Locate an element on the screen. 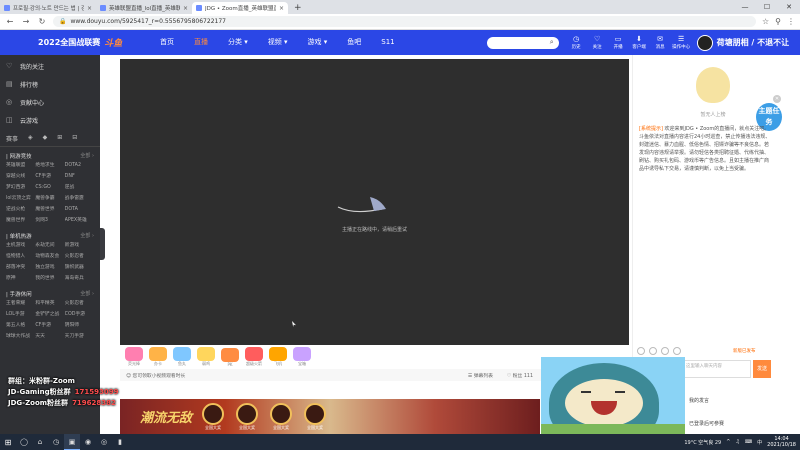  category-item: 逆战 is located at coordinates (79, 187).